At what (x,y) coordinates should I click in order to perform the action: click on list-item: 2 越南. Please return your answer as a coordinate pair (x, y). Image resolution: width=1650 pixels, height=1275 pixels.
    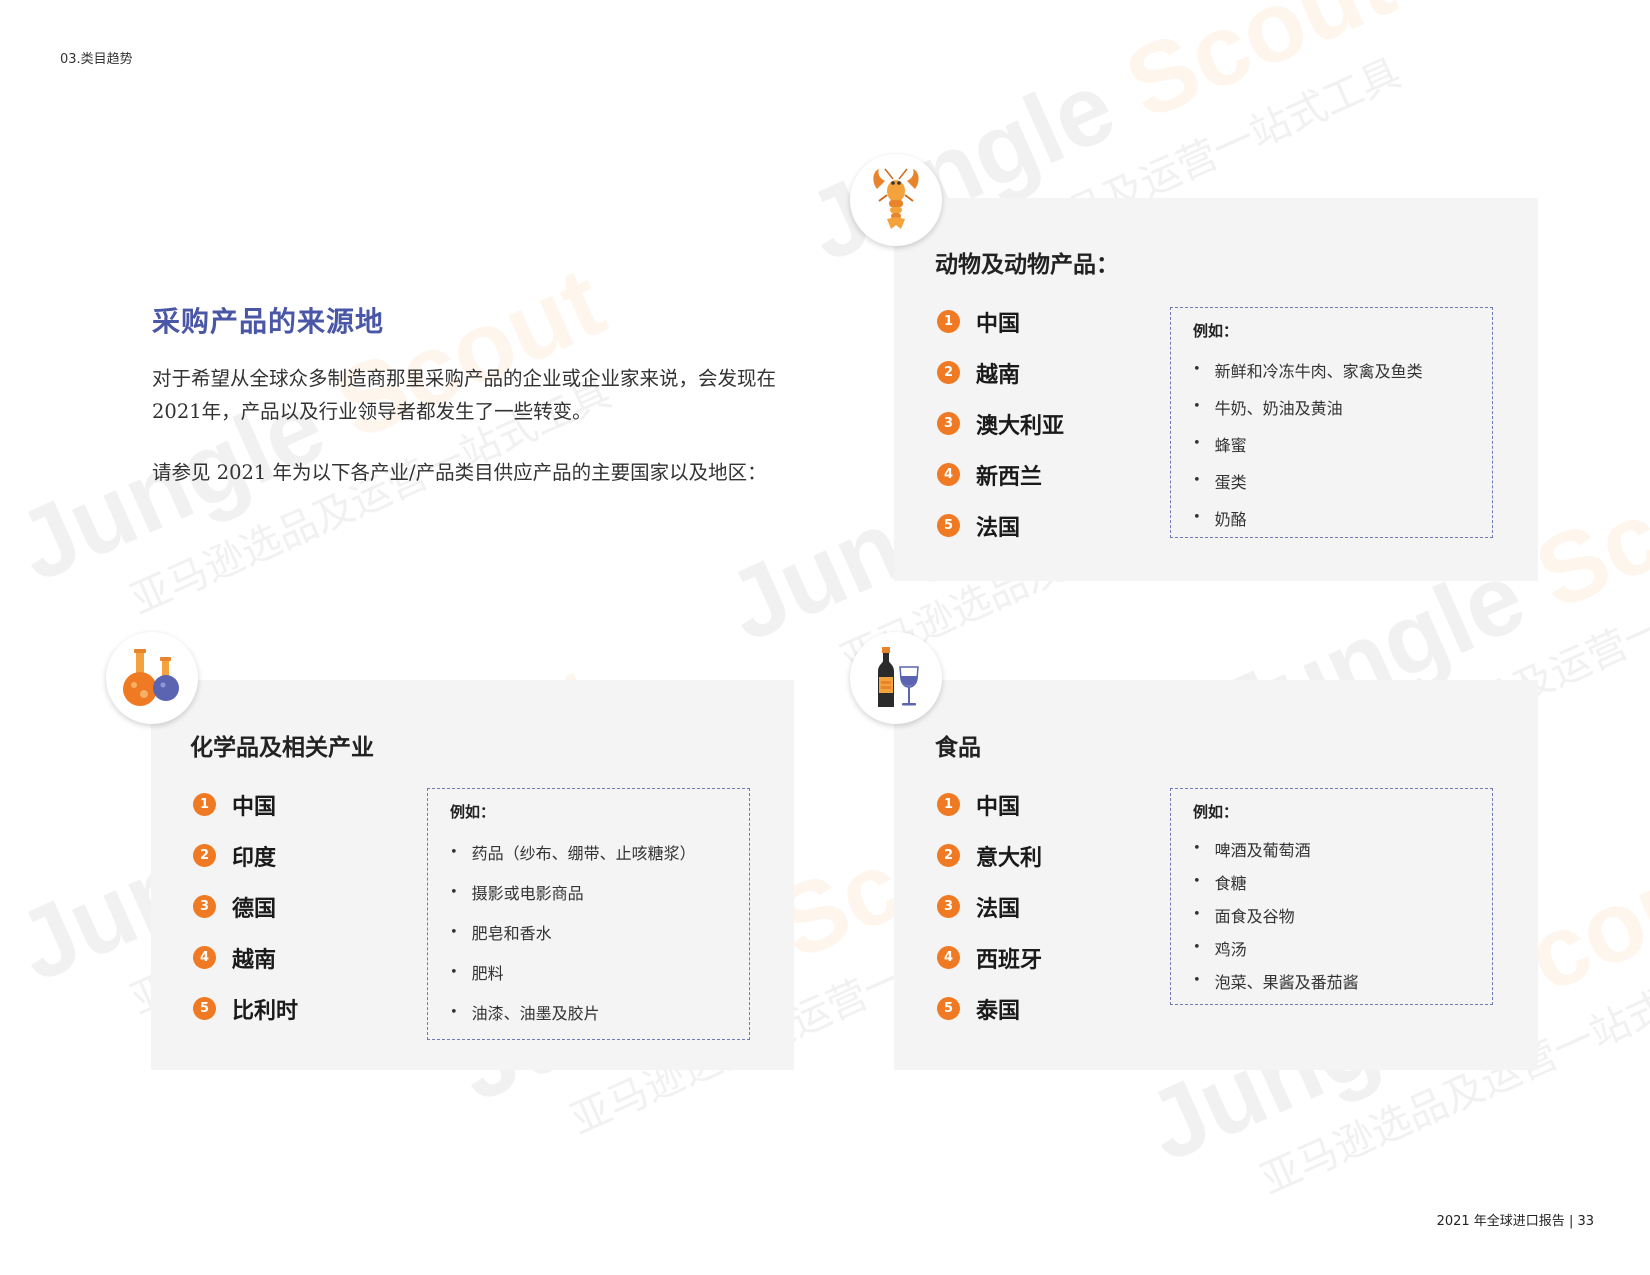
    Looking at the image, I should click on (1000, 372).